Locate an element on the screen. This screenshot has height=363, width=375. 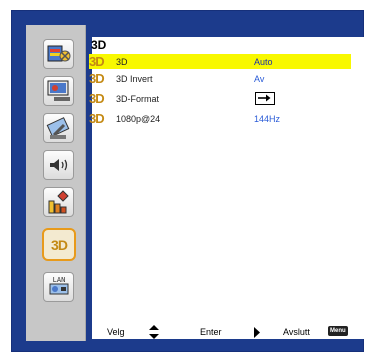
sidebar-item-options is located at coordinates (58, 202).